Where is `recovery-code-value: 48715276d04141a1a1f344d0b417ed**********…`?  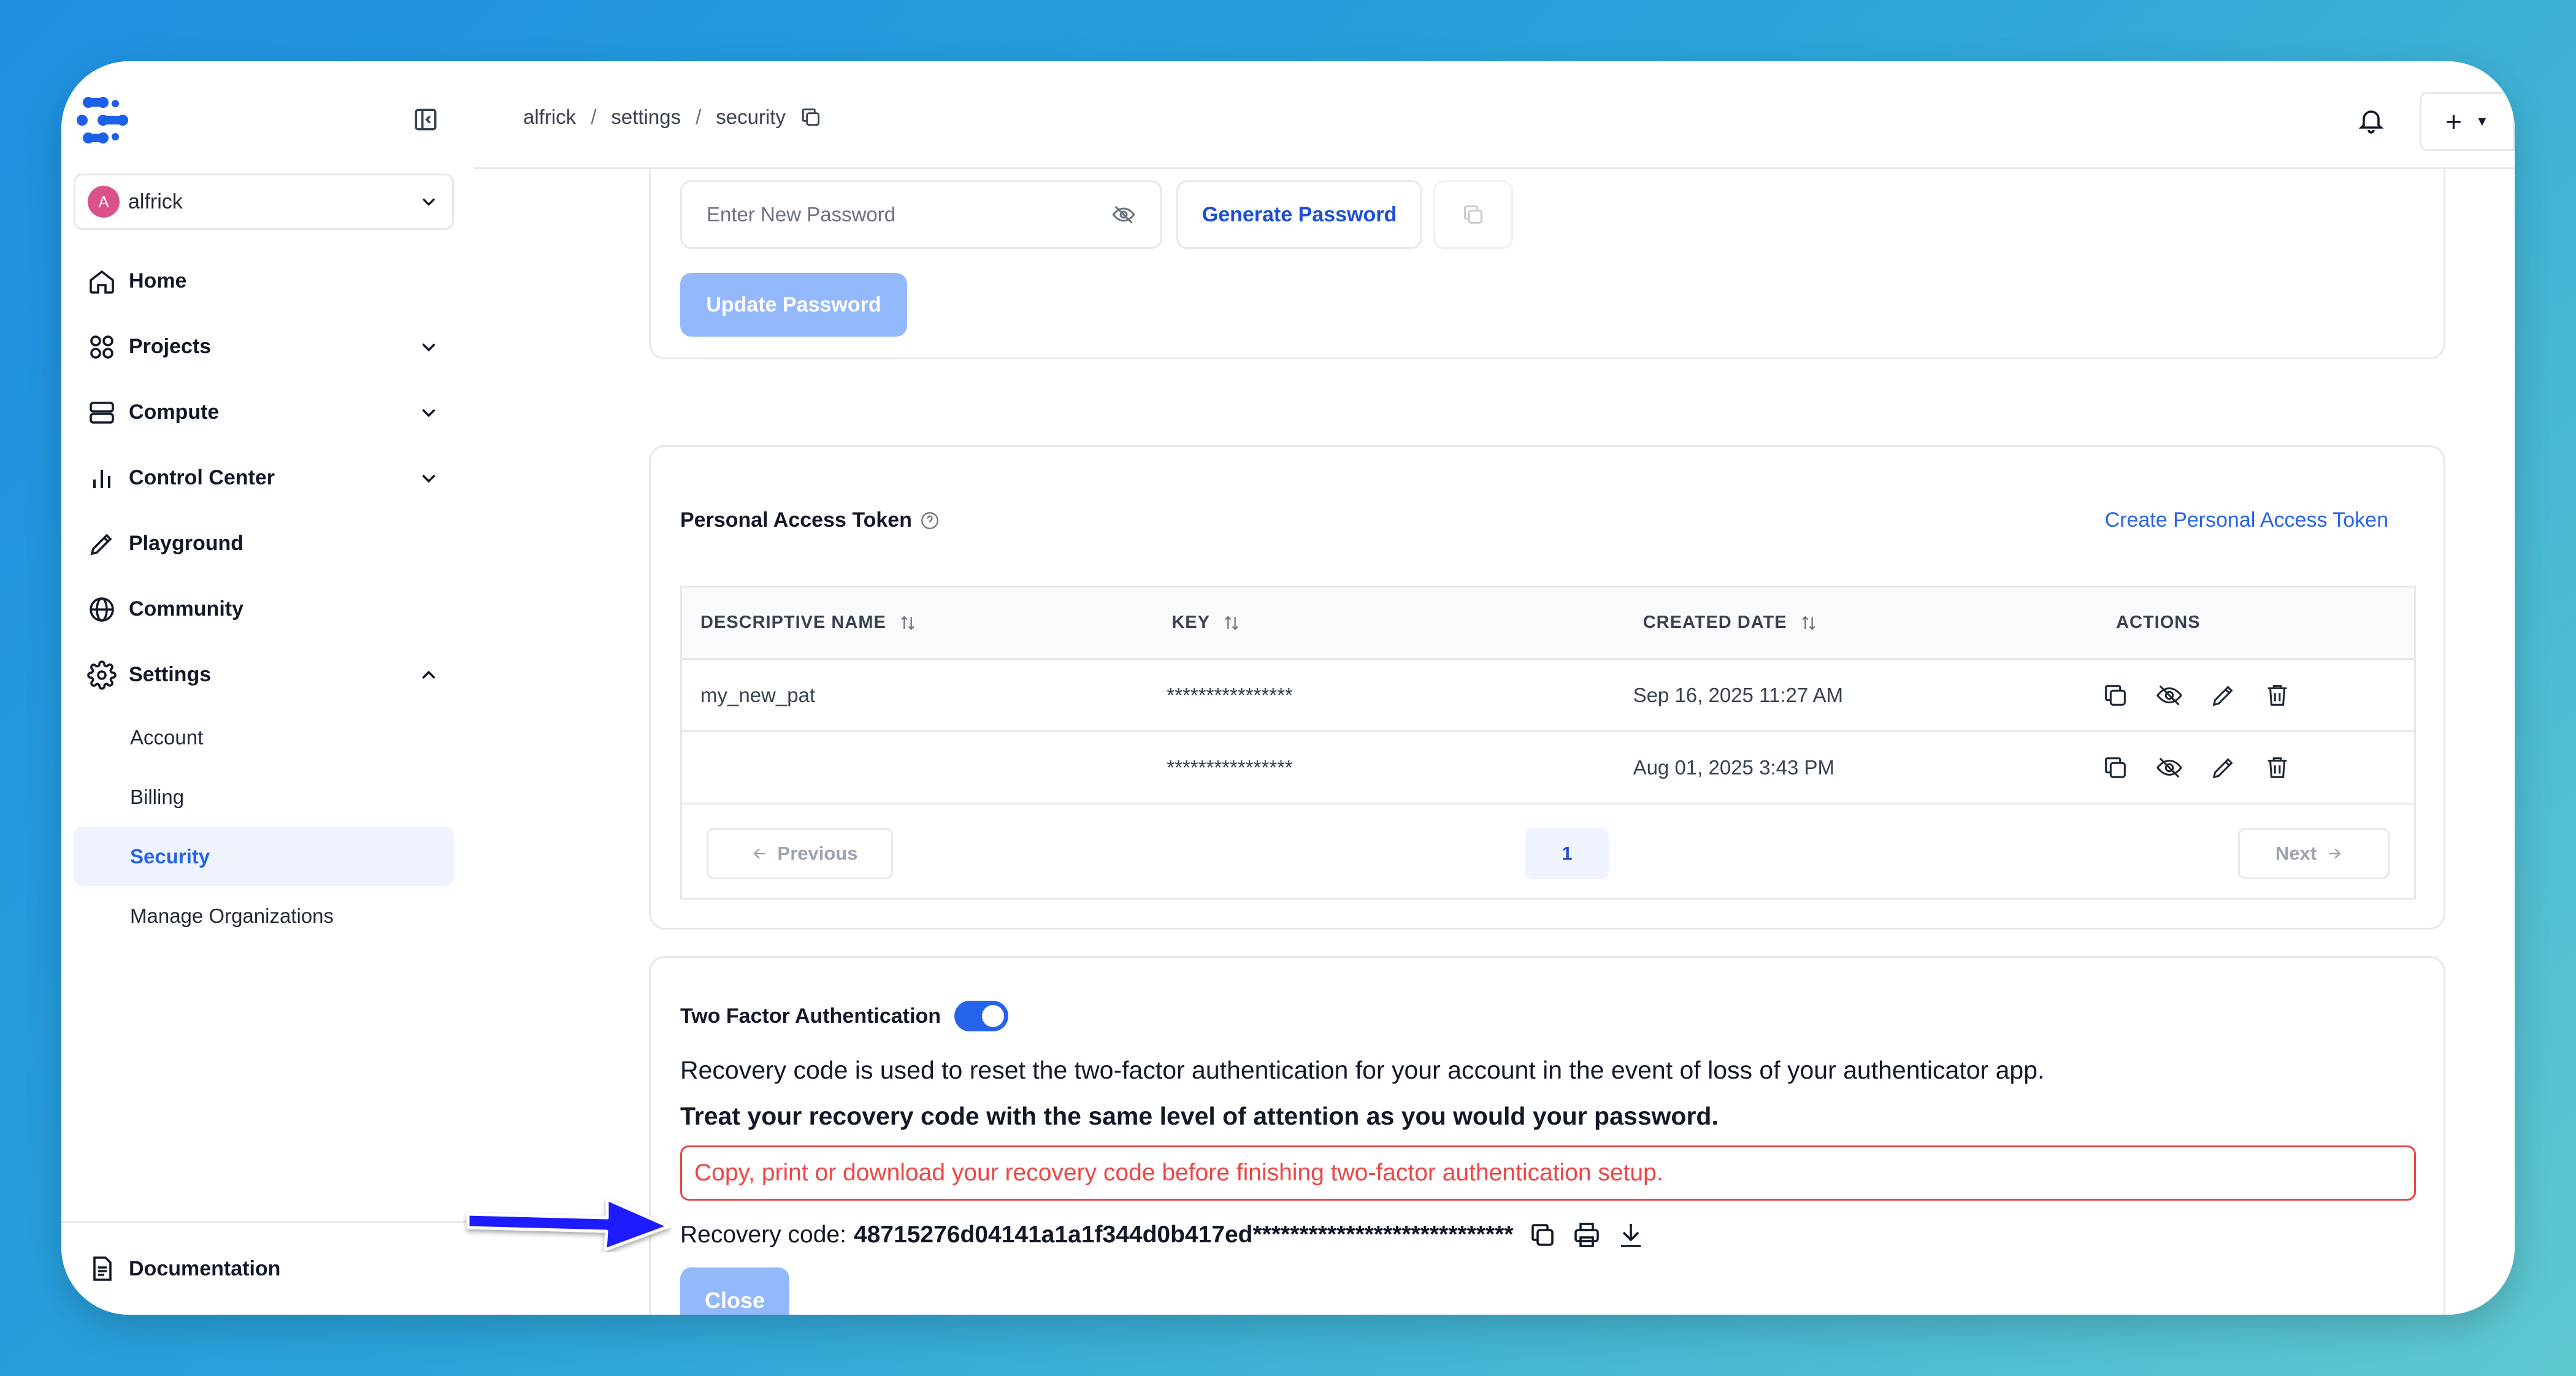 recovery-code-value: 48715276d04141a1a1f344d0b417ed**********… is located at coordinates (1183, 1234).